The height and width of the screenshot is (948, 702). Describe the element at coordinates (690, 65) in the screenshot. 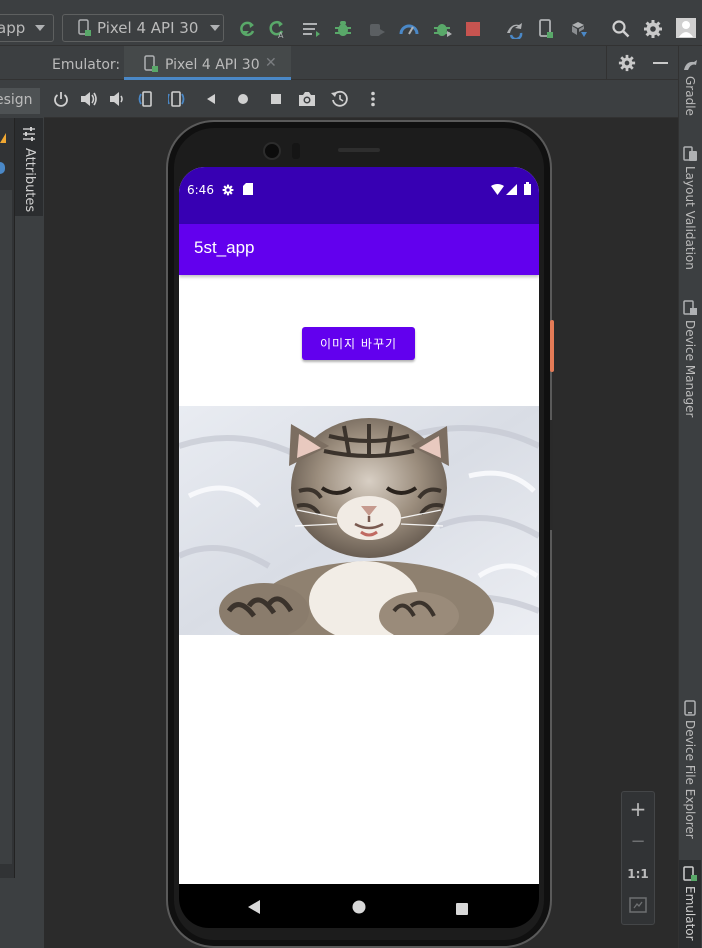

I see `gradle-icon` at that location.